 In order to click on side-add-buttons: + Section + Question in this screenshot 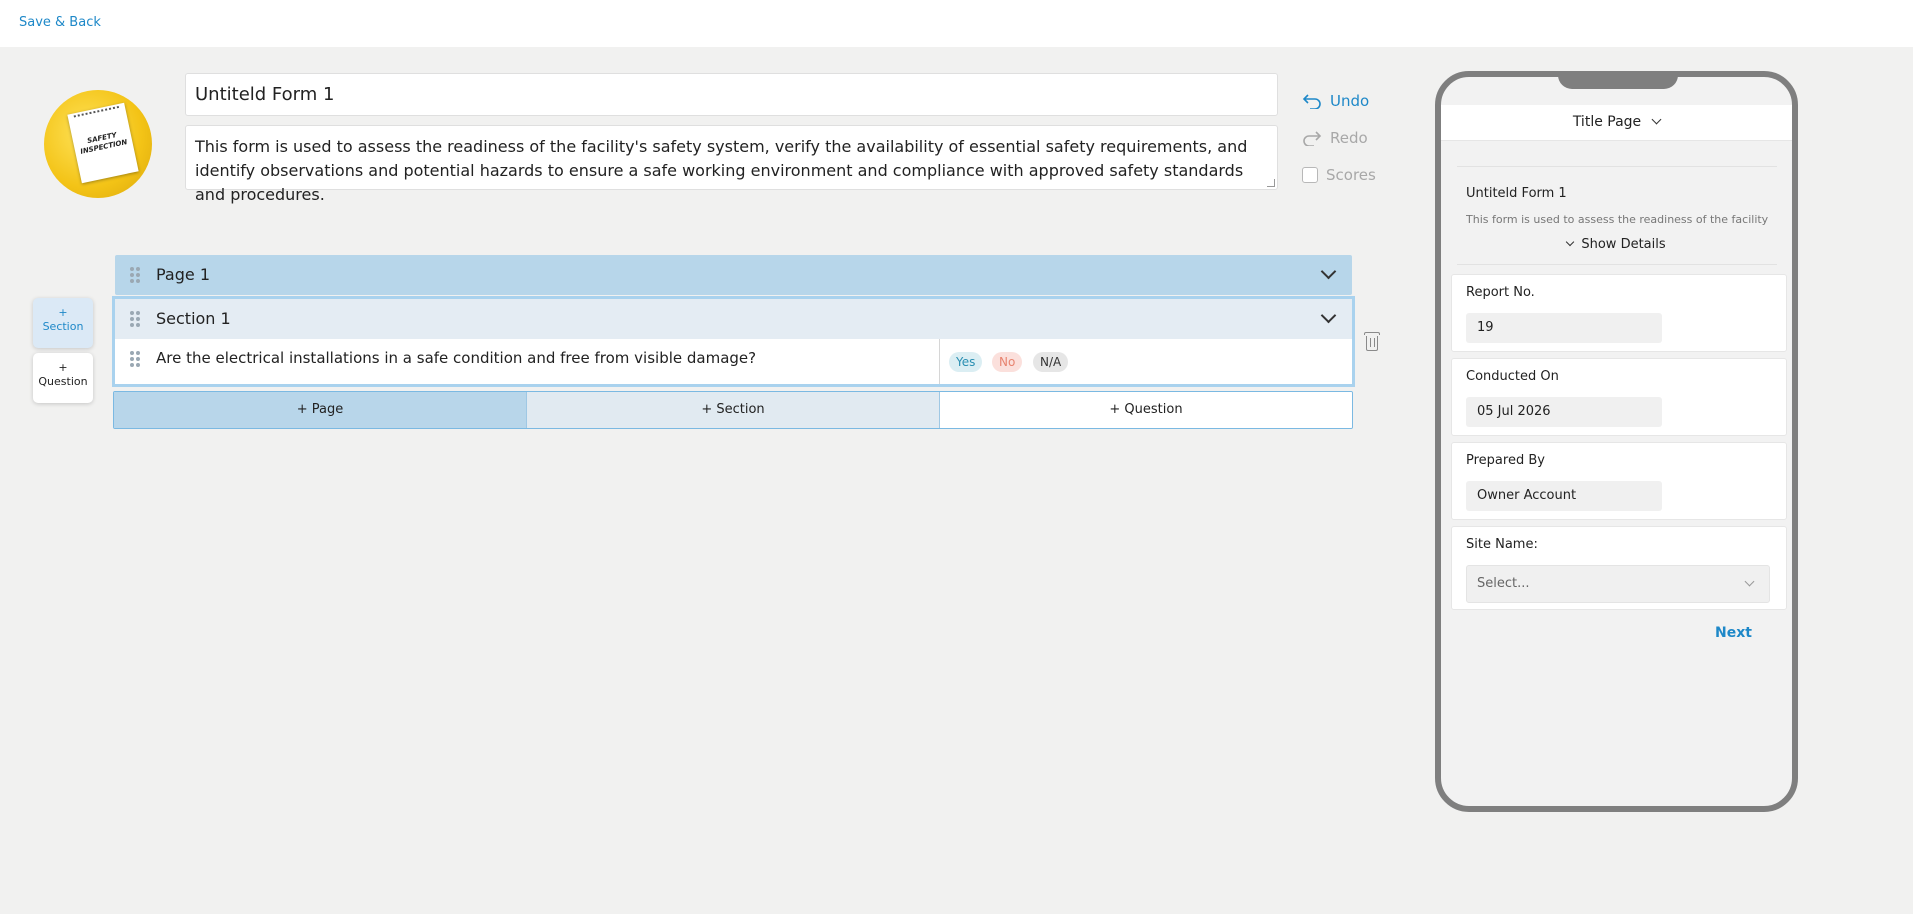, I will do `click(65, 353)`.